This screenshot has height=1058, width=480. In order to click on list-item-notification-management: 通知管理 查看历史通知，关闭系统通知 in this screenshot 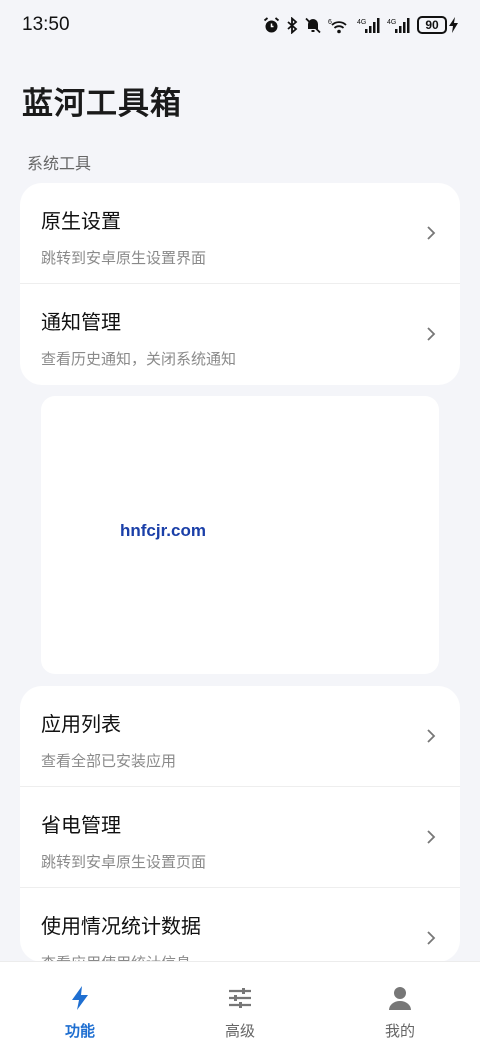, I will do `click(240, 334)`.